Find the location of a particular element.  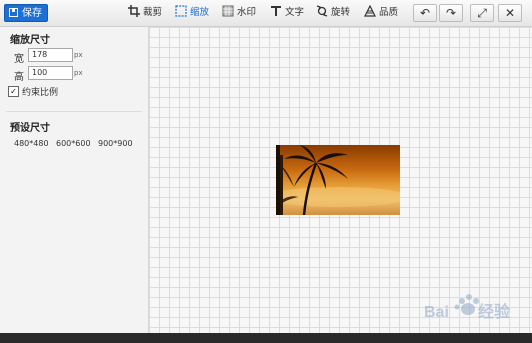

save-label: 保存 is located at coordinates (32, 13).